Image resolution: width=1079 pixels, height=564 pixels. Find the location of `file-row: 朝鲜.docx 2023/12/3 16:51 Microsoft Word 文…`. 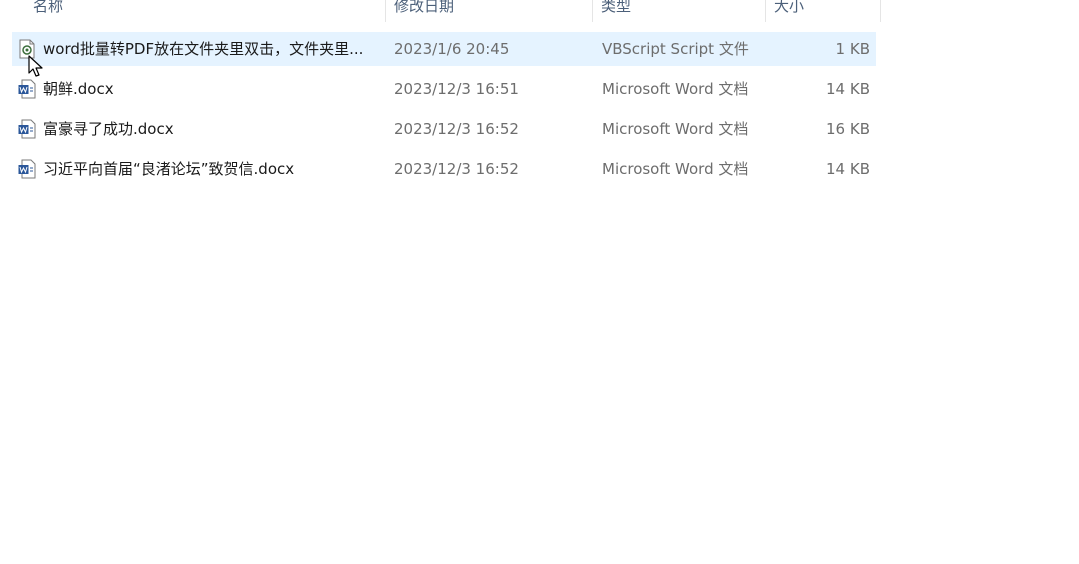

file-row: 朝鲜.docx 2023/12/3 16:51 Microsoft Word 文… is located at coordinates (444, 89).